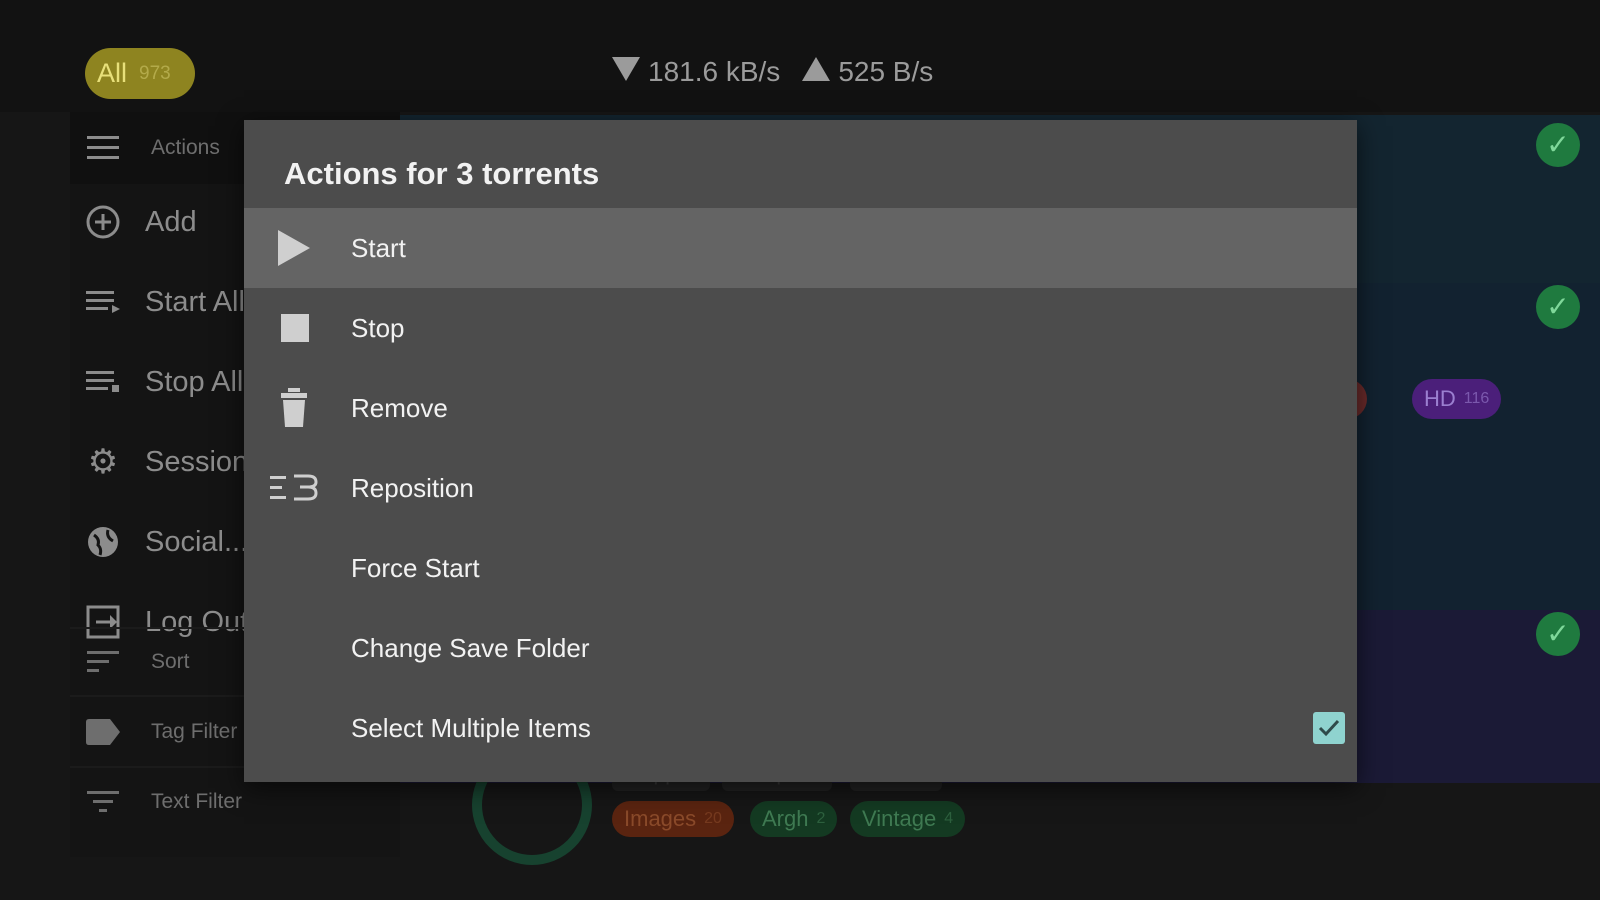 This screenshot has width=1600, height=900. Describe the element at coordinates (103, 662) in the screenshot. I see `sort-icon` at that location.